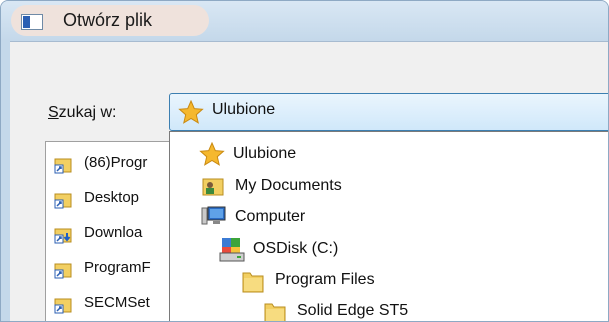 This screenshot has height=322, width=609. I want to click on look-in-label-accesskey: S, so click(53, 112).